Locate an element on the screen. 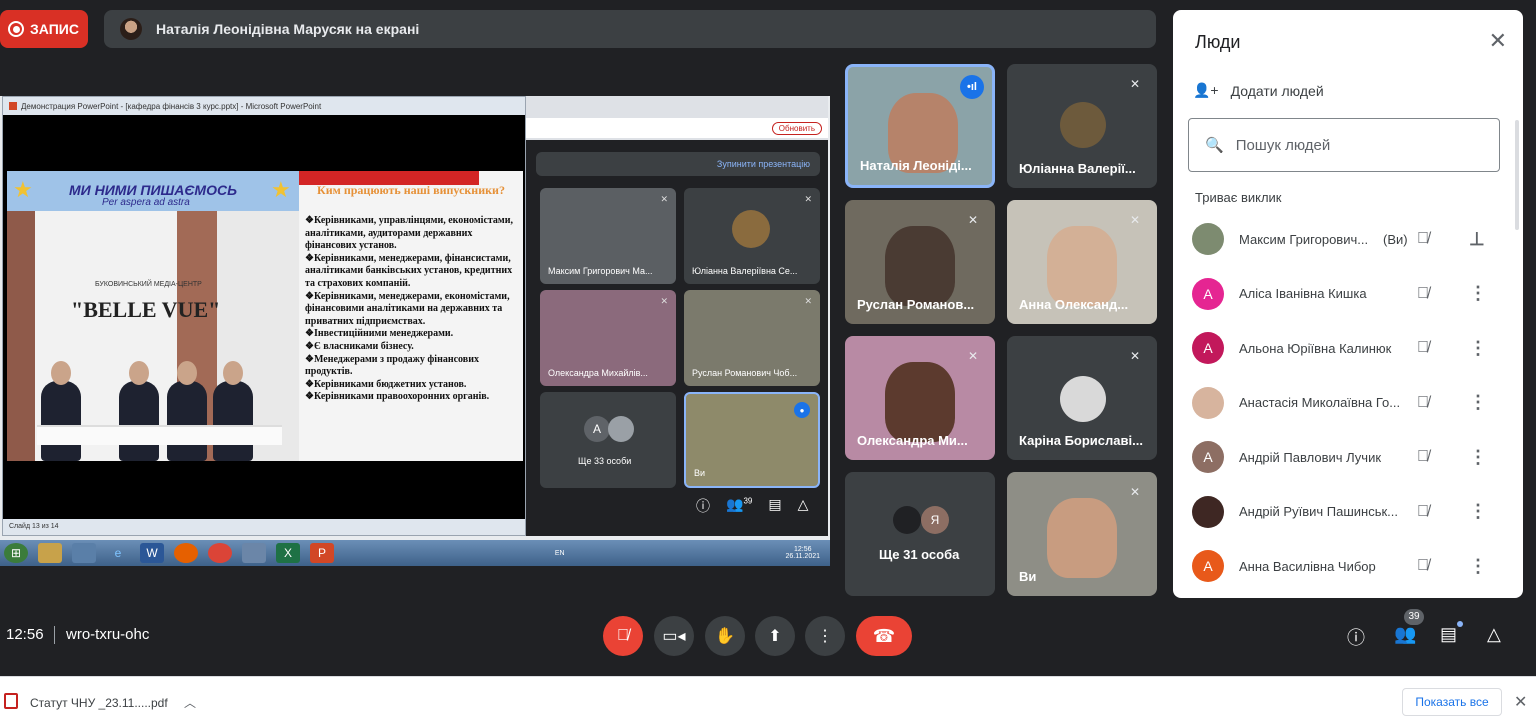 The width and height of the screenshot is (1536, 724). participant-row: A Анна Василівна Чибор 🎙̸ ⋮ is located at coordinates (1348, 566).